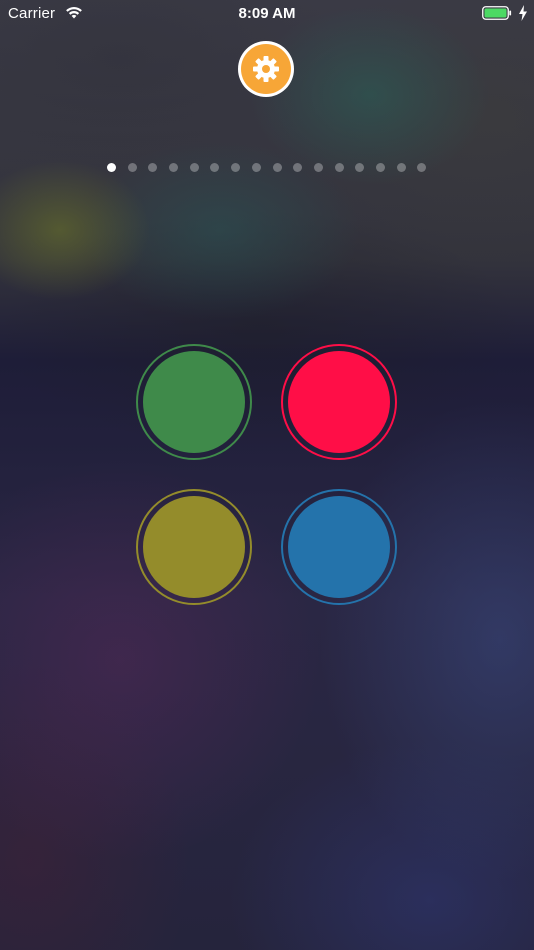 The width and height of the screenshot is (534, 950). What do you see at coordinates (111, 167) in the screenshot?
I see `page-dot-active` at bounding box center [111, 167].